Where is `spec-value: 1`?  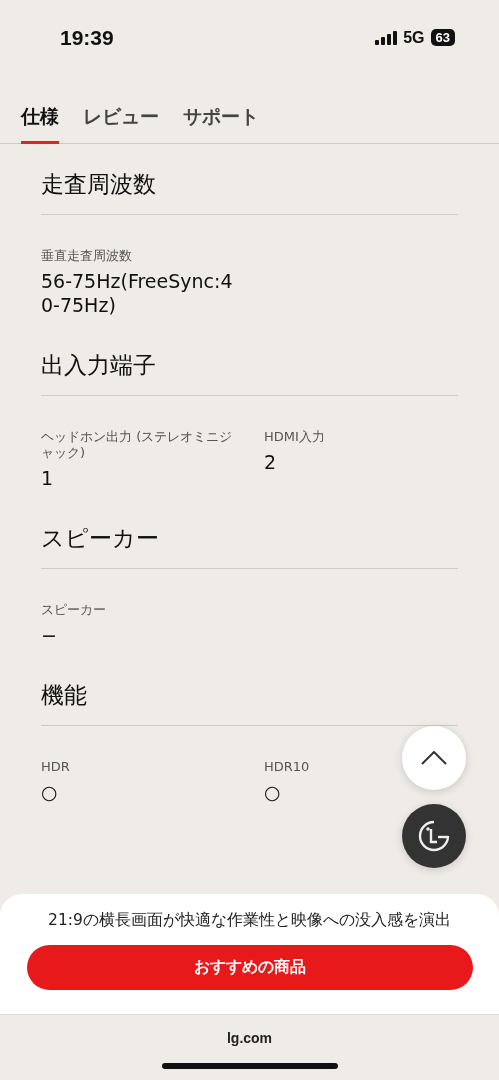 spec-value: 1 is located at coordinates (48, 479).